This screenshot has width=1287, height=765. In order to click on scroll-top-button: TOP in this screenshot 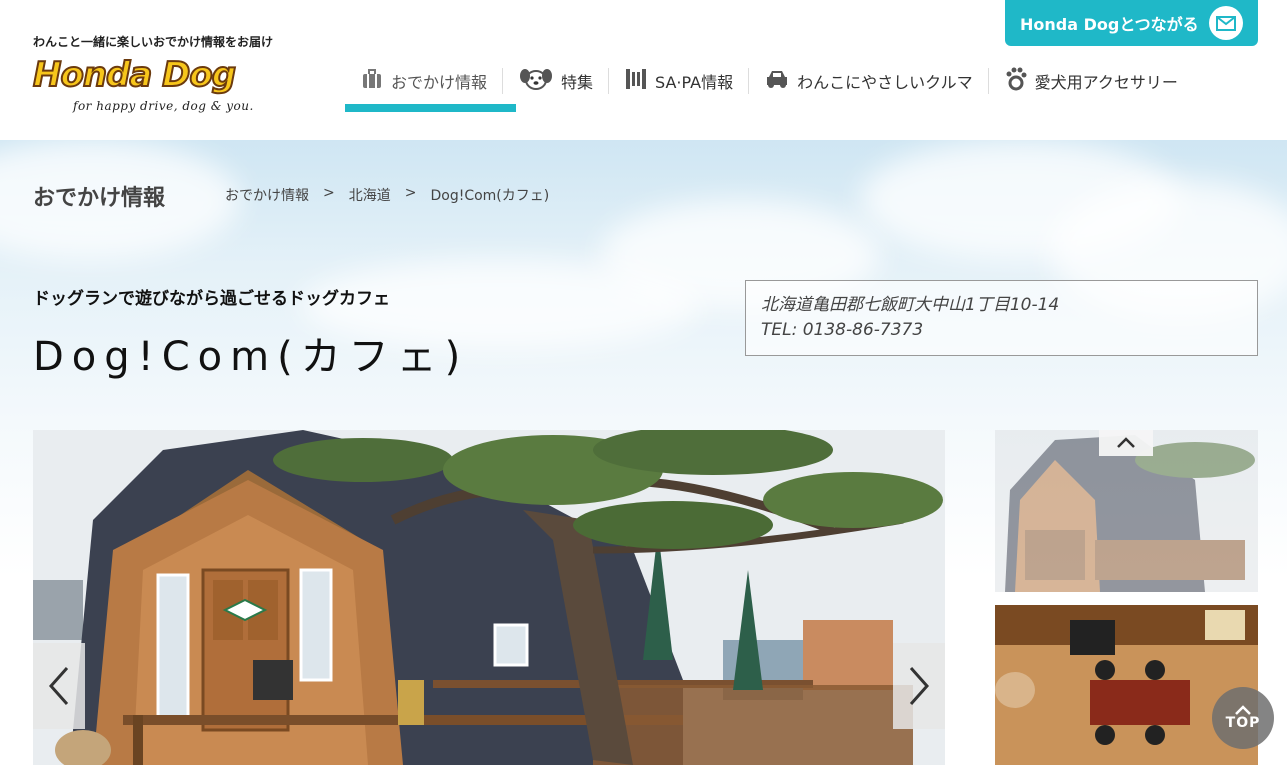, I will do `click(1243, 718)`.